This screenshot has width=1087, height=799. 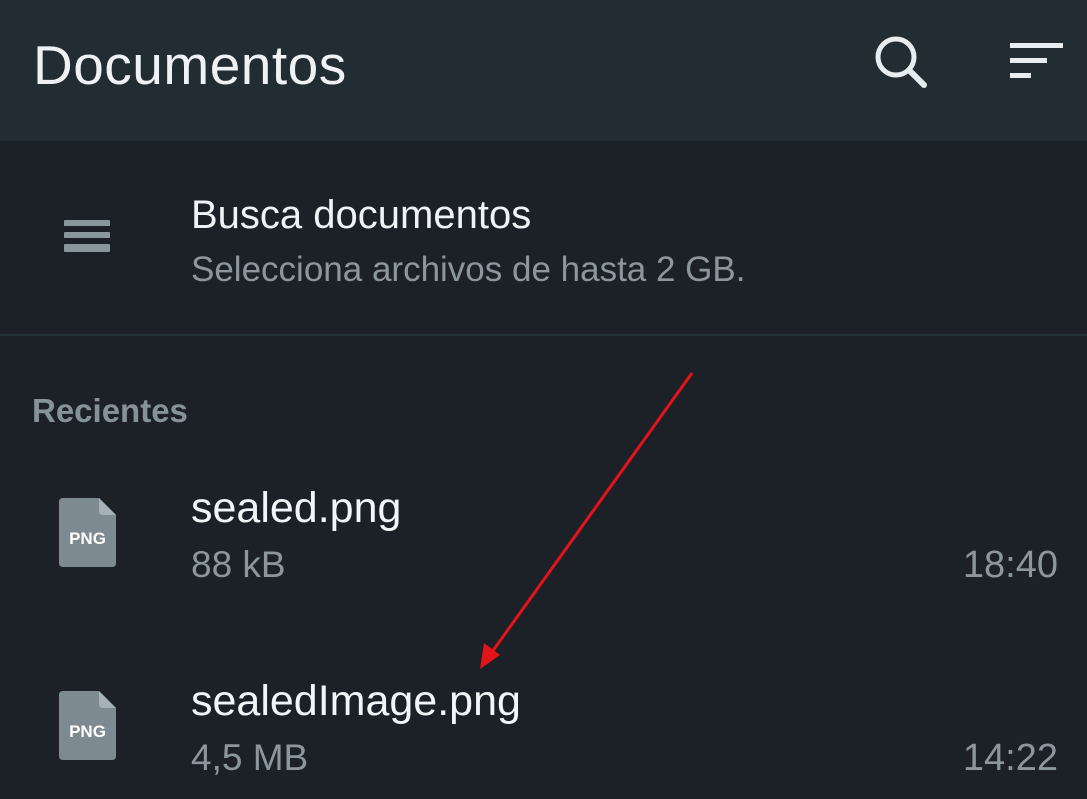 What do you see at coordinates (468, 269) in the screenshot?
I see `browse-subtitle: Selecciona archivos de hasta 2 GB.` at bounding box center [468, 269].